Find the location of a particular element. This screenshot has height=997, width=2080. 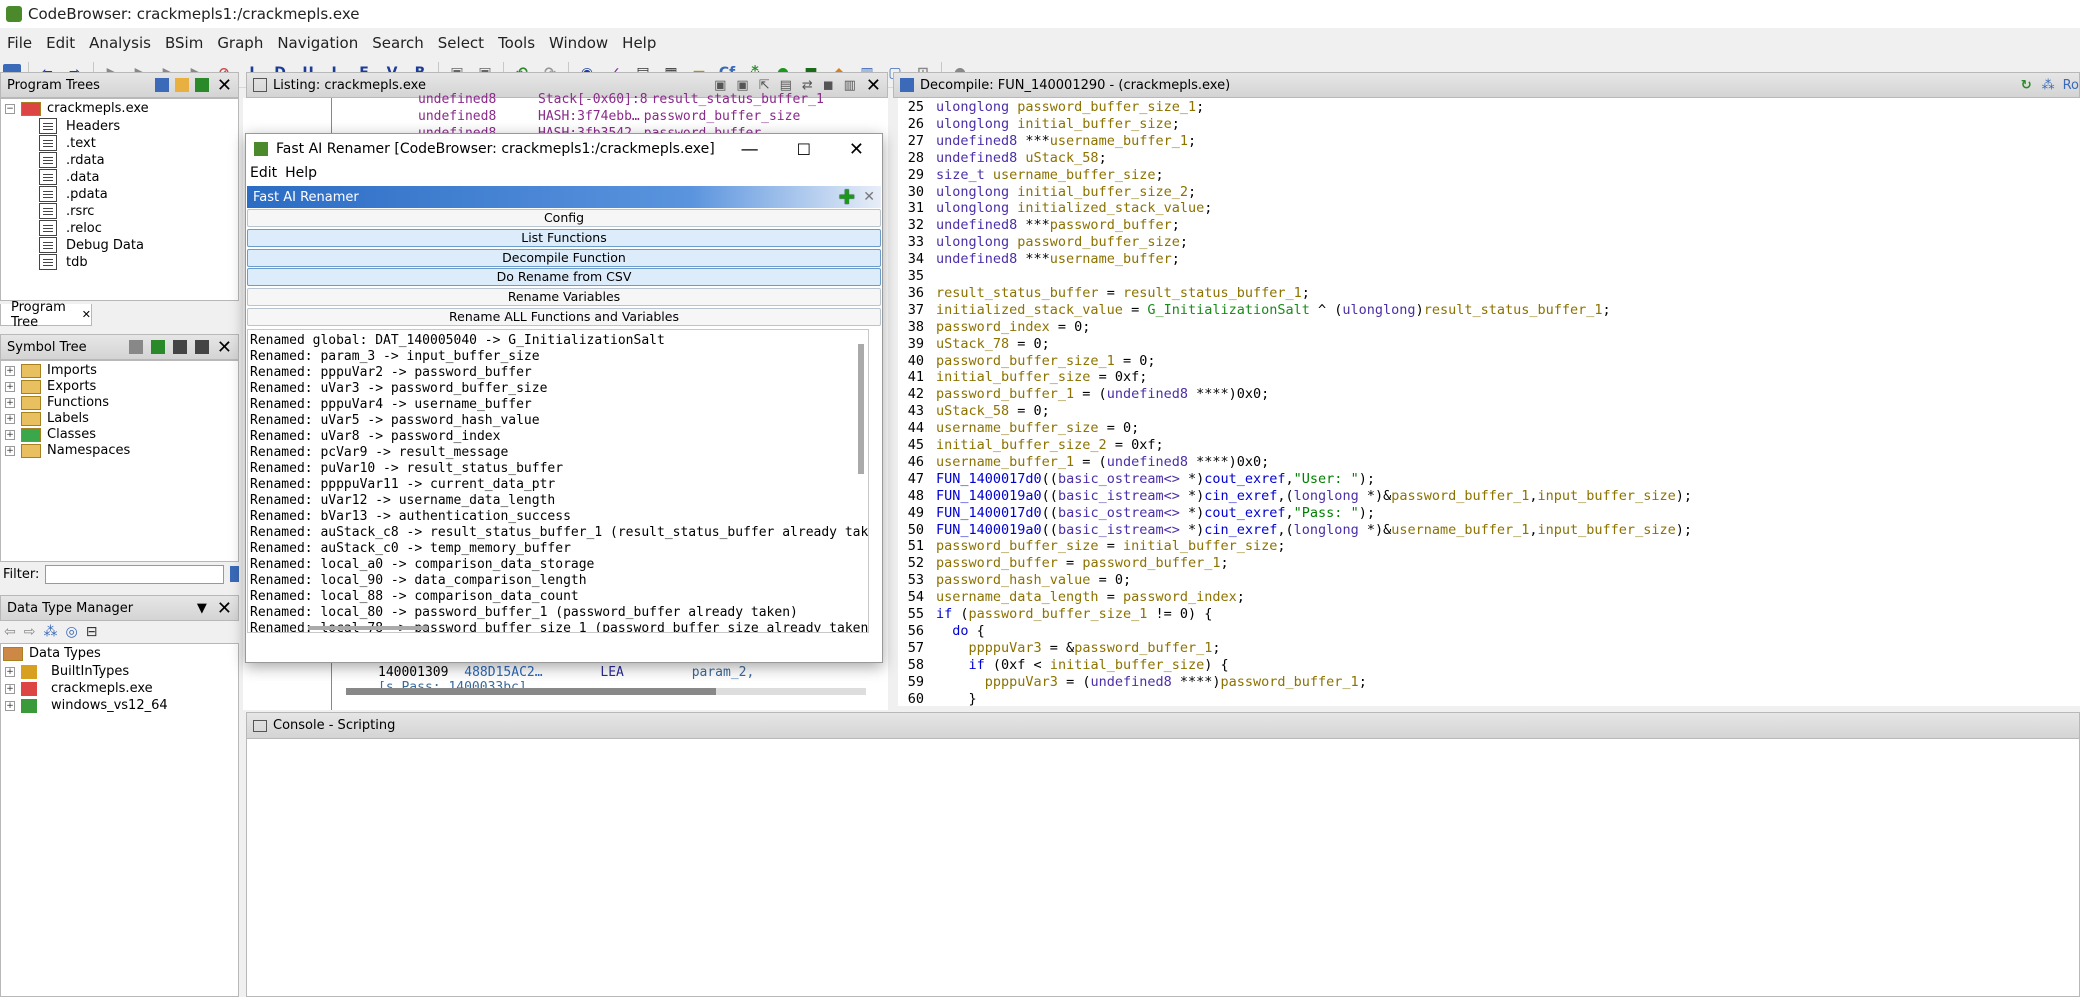

paste-icon: ▣ is located at coordinates (742, 85).